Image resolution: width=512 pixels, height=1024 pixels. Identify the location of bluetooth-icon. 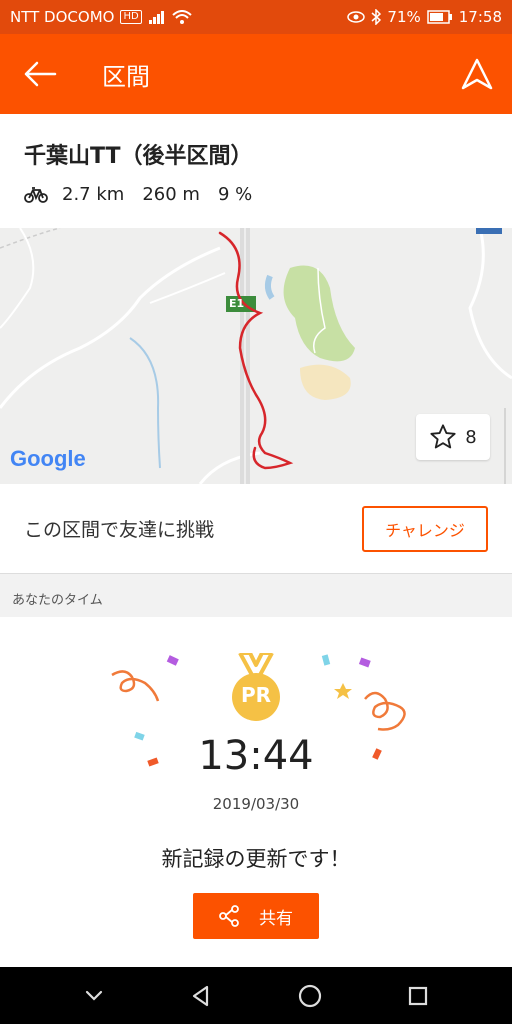
(376, 17).